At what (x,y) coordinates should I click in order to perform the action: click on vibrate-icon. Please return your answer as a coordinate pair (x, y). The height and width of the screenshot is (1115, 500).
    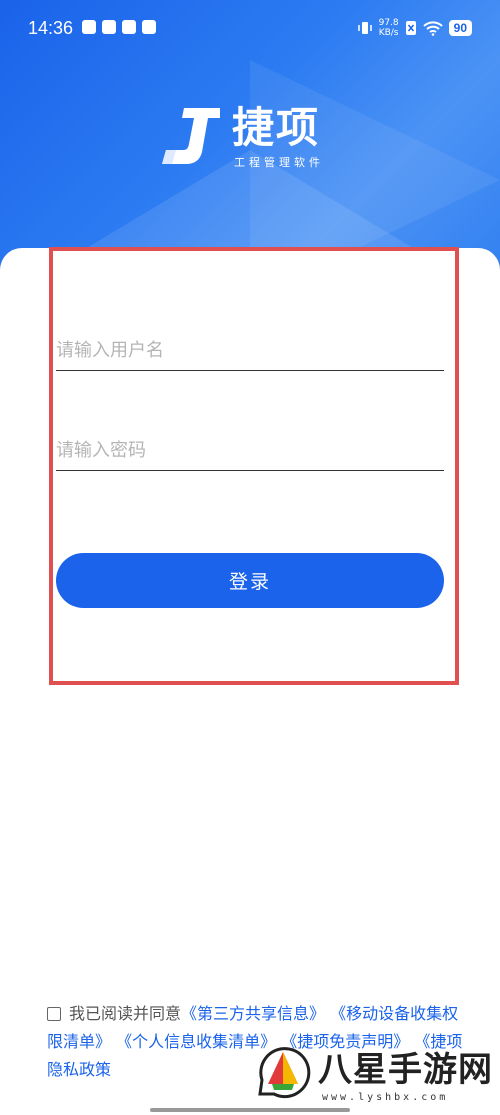
    Looking at the image, I should click on (364, 28).